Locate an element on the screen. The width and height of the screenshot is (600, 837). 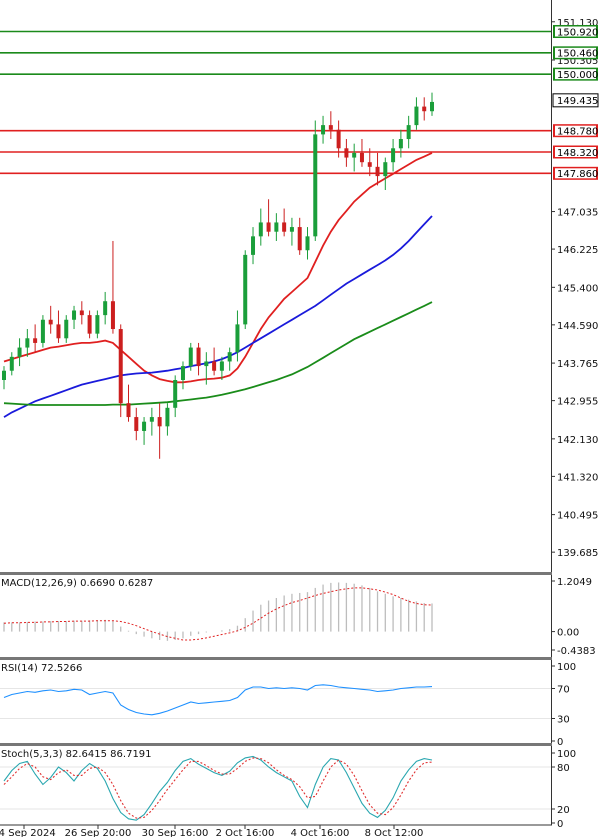
sub-tick-label: 1.2049 is located at coordinates (574, 582).